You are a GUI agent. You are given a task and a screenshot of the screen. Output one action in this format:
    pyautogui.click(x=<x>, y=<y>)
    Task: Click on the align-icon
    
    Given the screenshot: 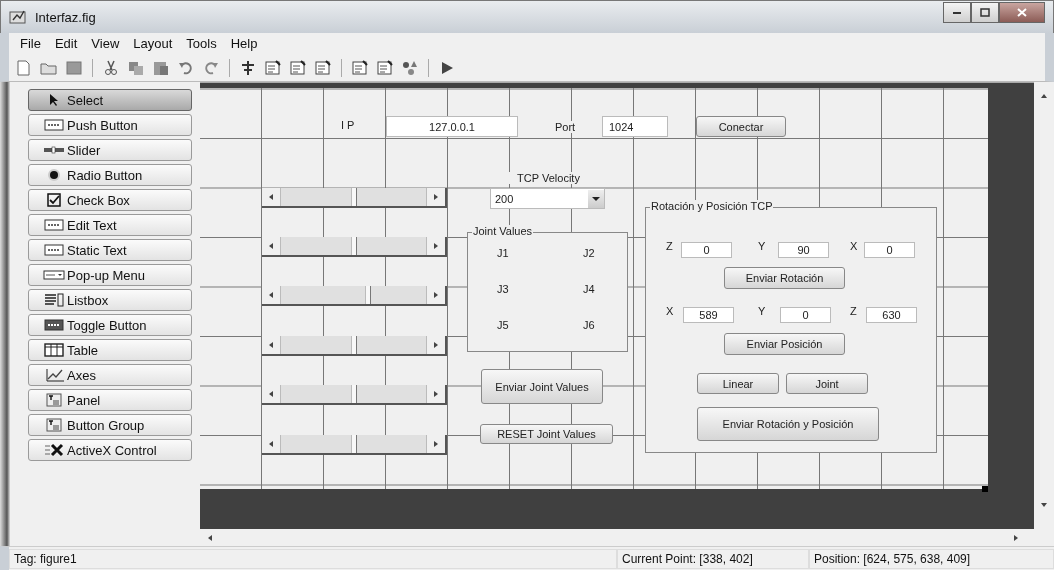 What is the action you would take?
    pyautogui.click(x=248, y=67)
    